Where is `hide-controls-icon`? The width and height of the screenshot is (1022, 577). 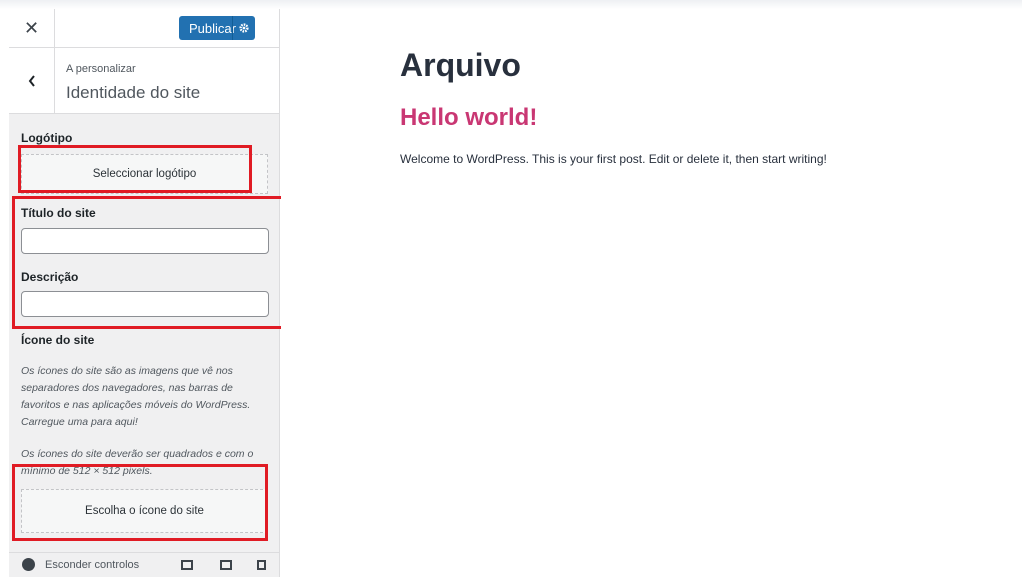 hide-controls-icon is located at coordinates (28, 564).